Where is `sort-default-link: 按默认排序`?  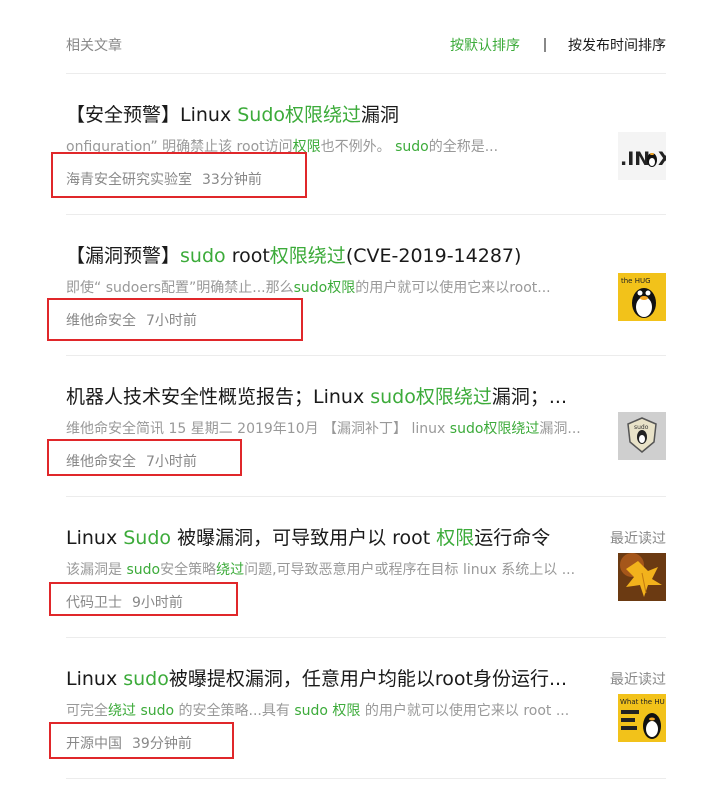
sort-default-link: 按默认排序 is located at coordinates (485, 45).